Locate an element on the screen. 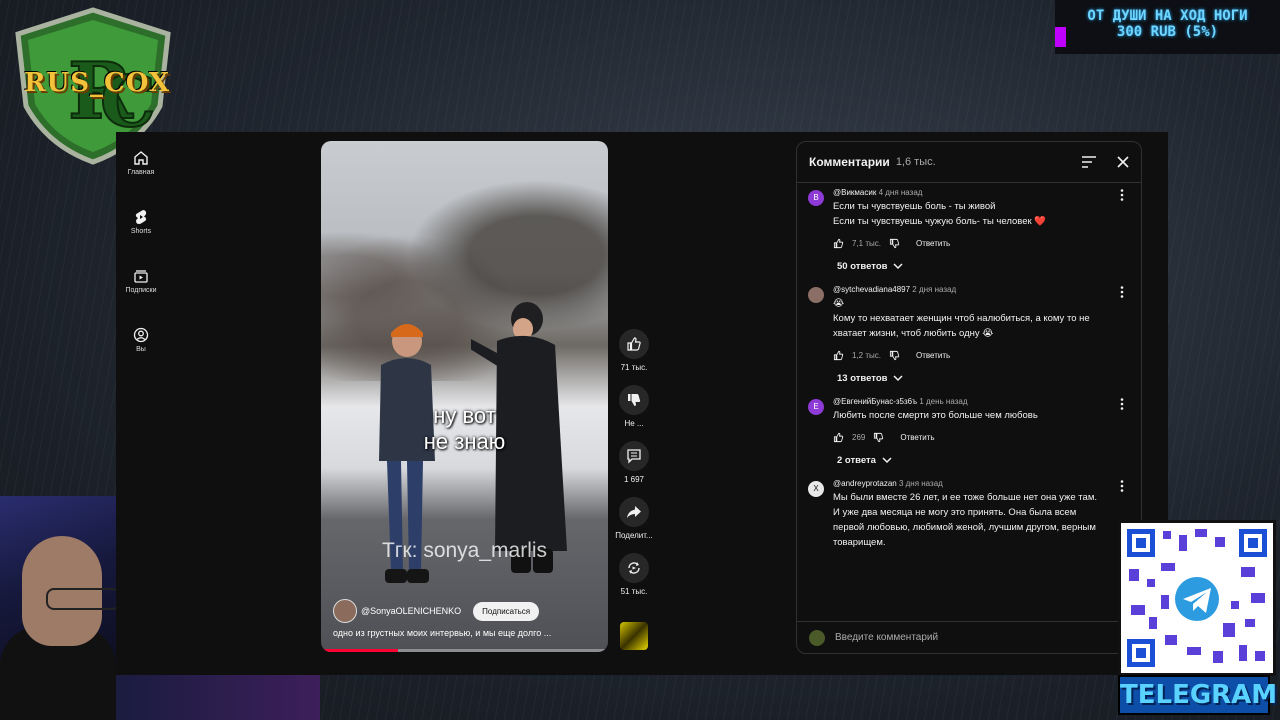  comment-count: 1 697 is located at coordinates (634, 479).